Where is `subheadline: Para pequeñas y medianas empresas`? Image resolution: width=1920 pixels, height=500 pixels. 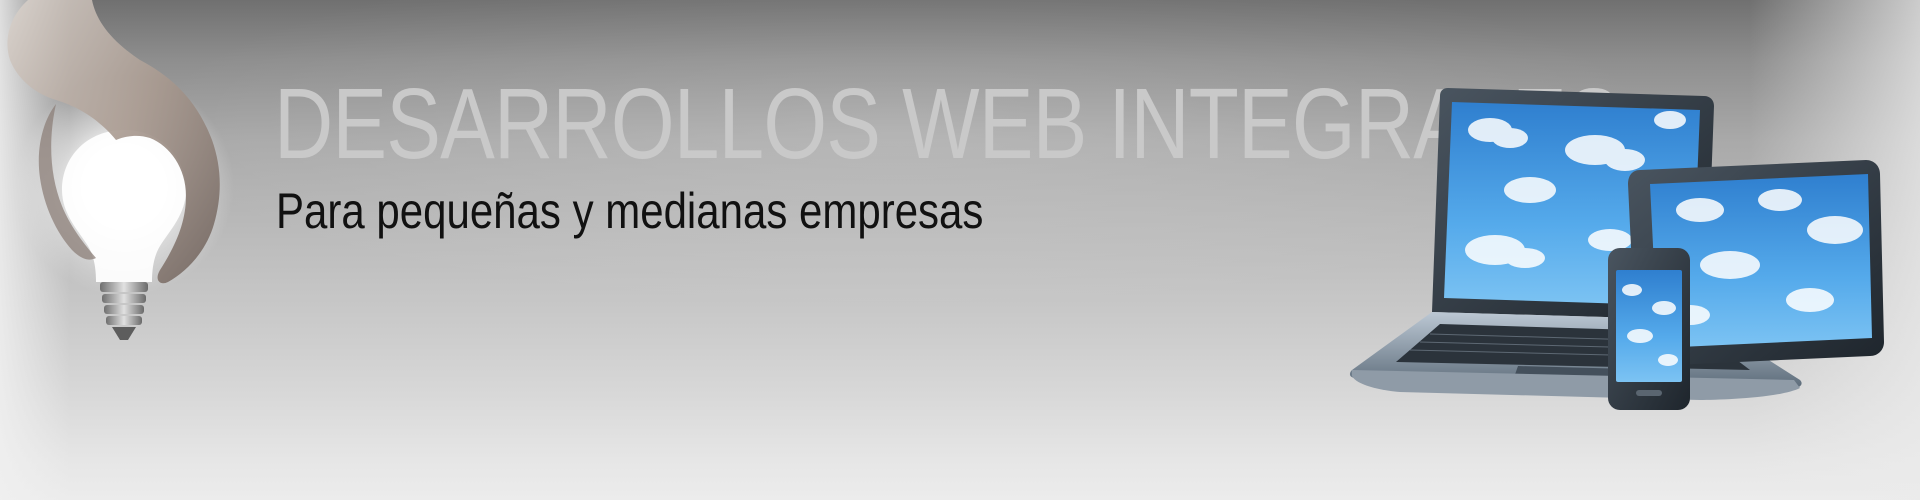
subheadline: Para pequeñas y medianas empresas is located at coordinates (630, 211).